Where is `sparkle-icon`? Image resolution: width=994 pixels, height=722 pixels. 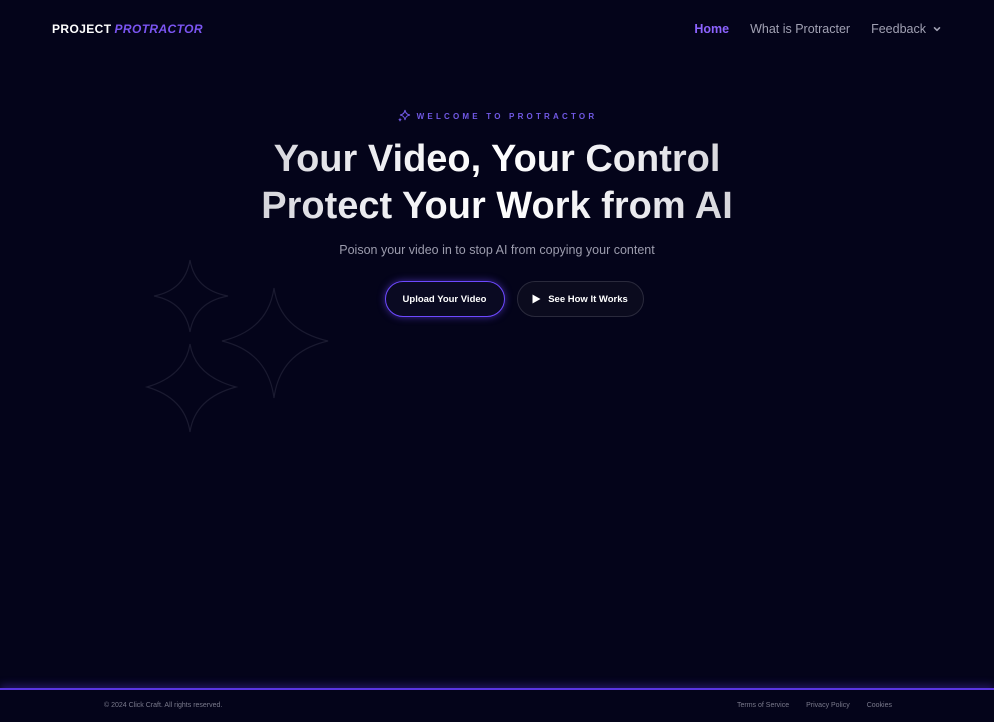
sparkle-icon is located at coordinates (403, 115).